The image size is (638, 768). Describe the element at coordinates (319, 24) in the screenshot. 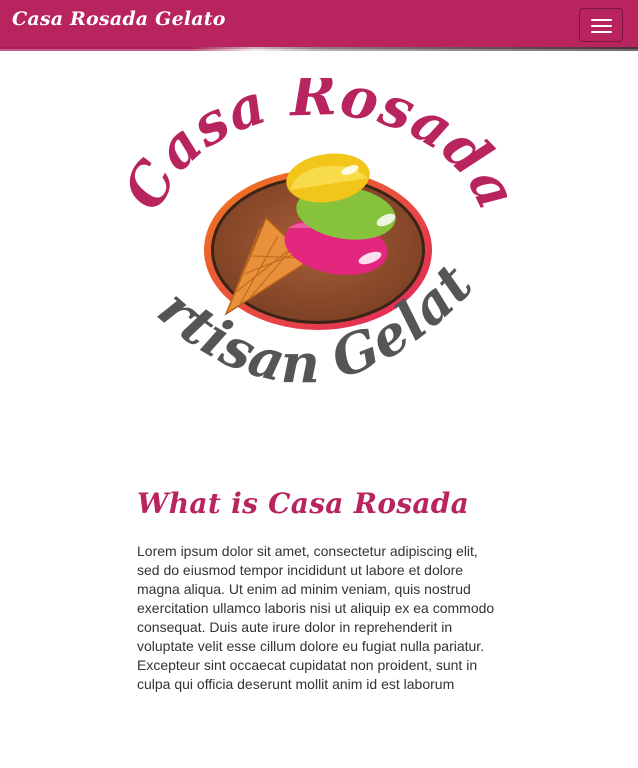

I see `navbar: Casa Rosada Gelato` at that location.